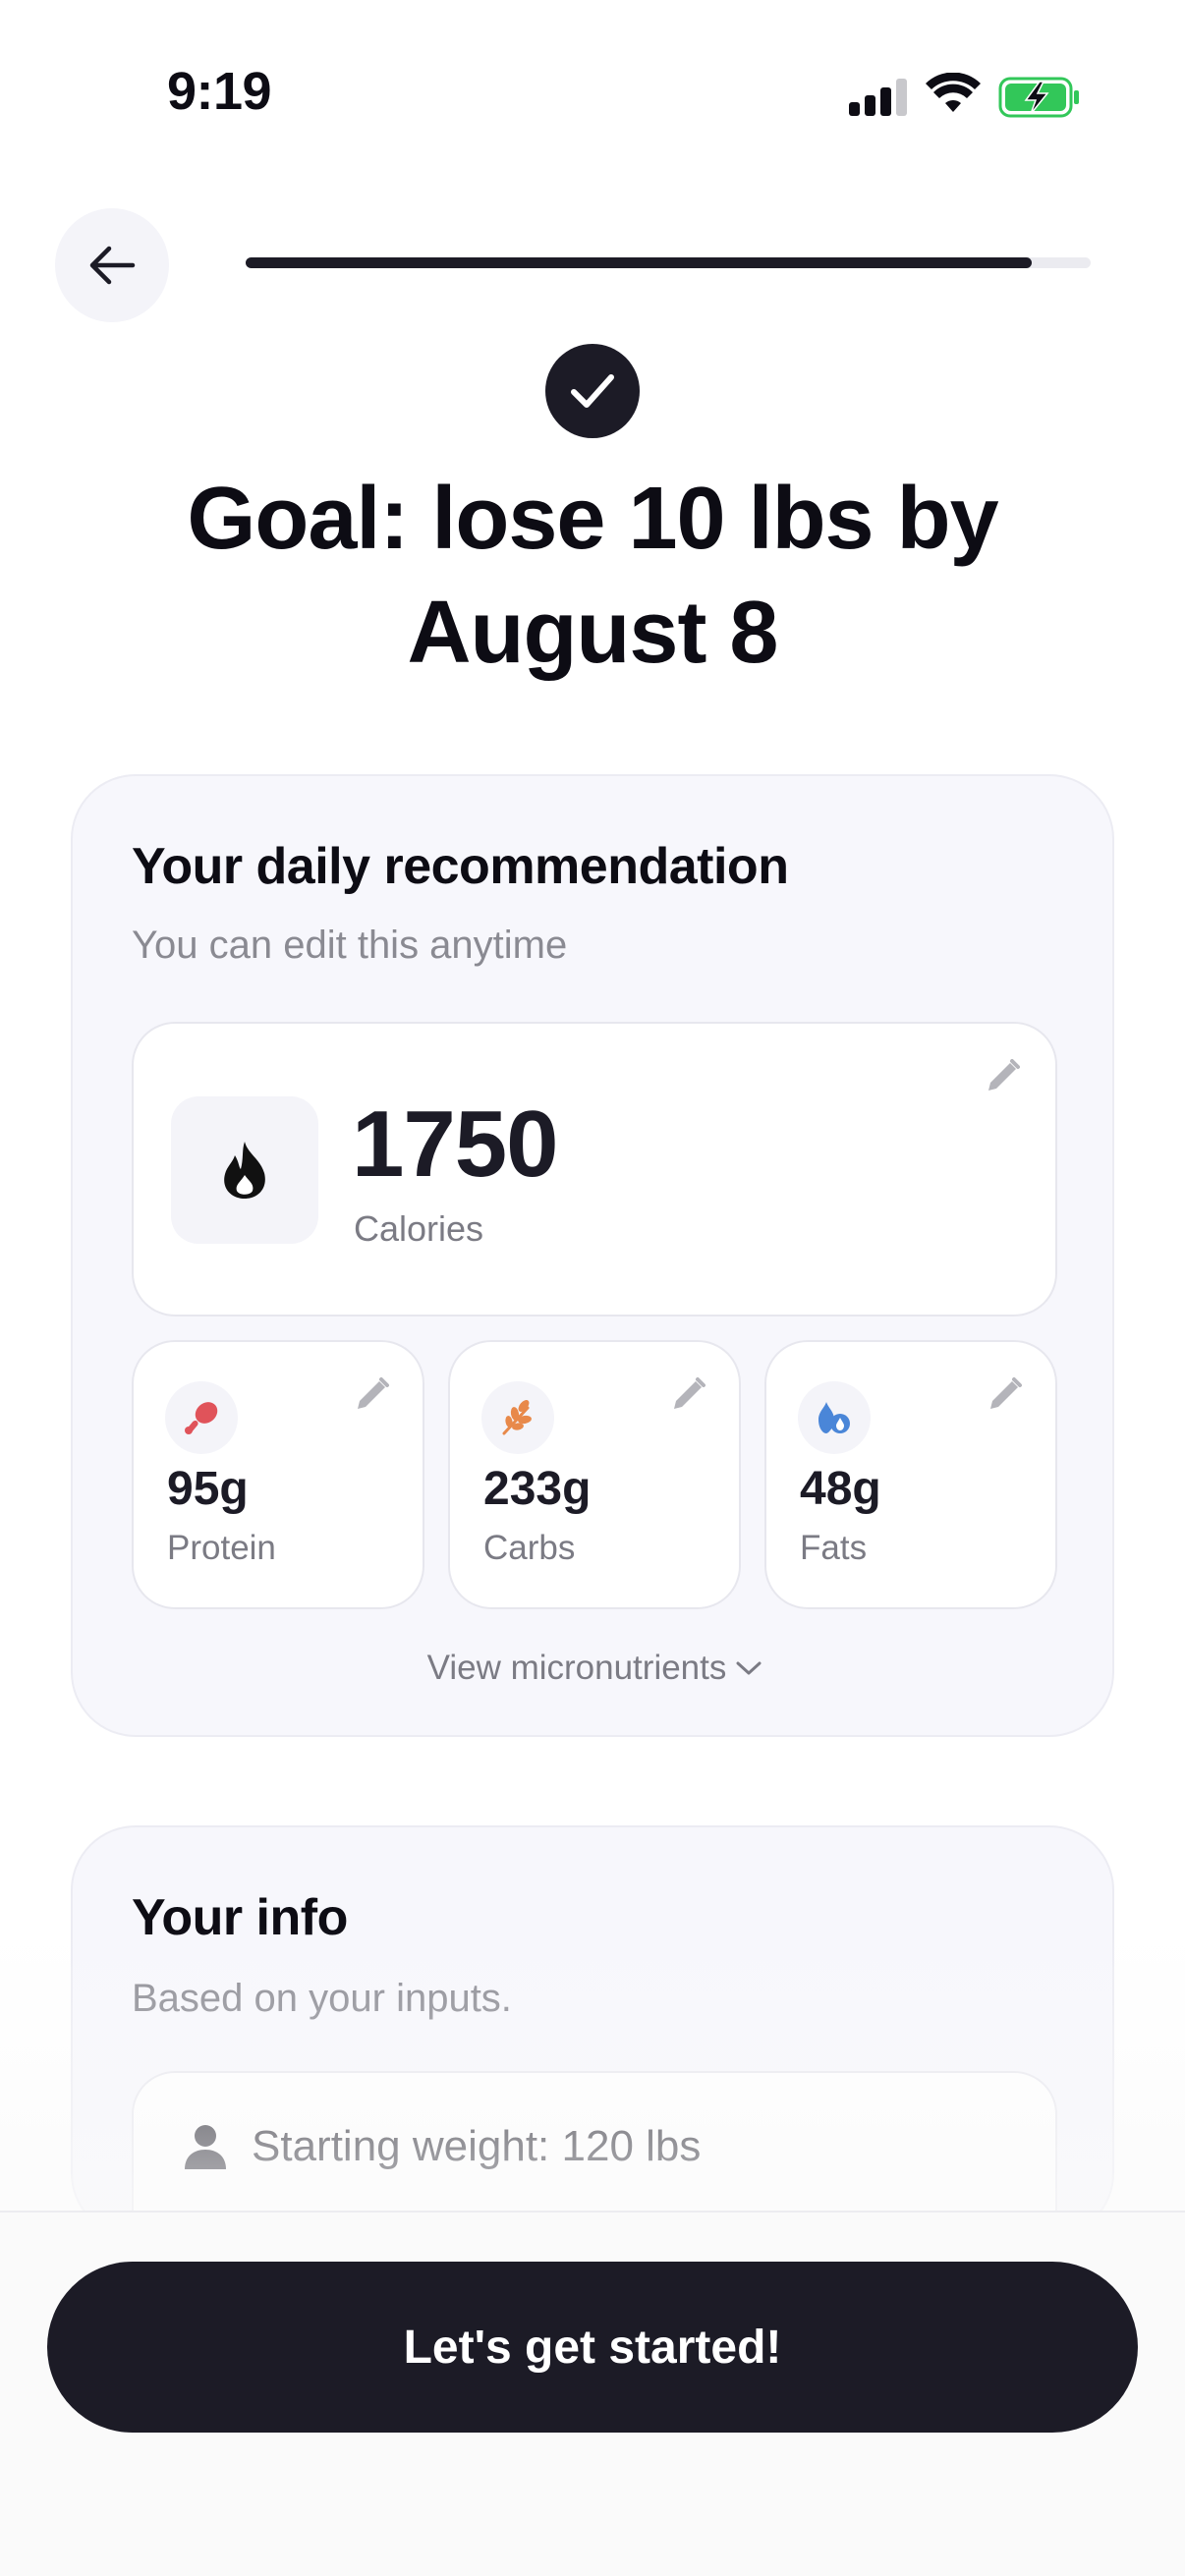 Image resolution: width=1185 pixels, height=2576 pixels. What do you see at coordinates (220, 91) in the screenshot?
I see `status-time: 9:19` at bounding box center [220, 91].